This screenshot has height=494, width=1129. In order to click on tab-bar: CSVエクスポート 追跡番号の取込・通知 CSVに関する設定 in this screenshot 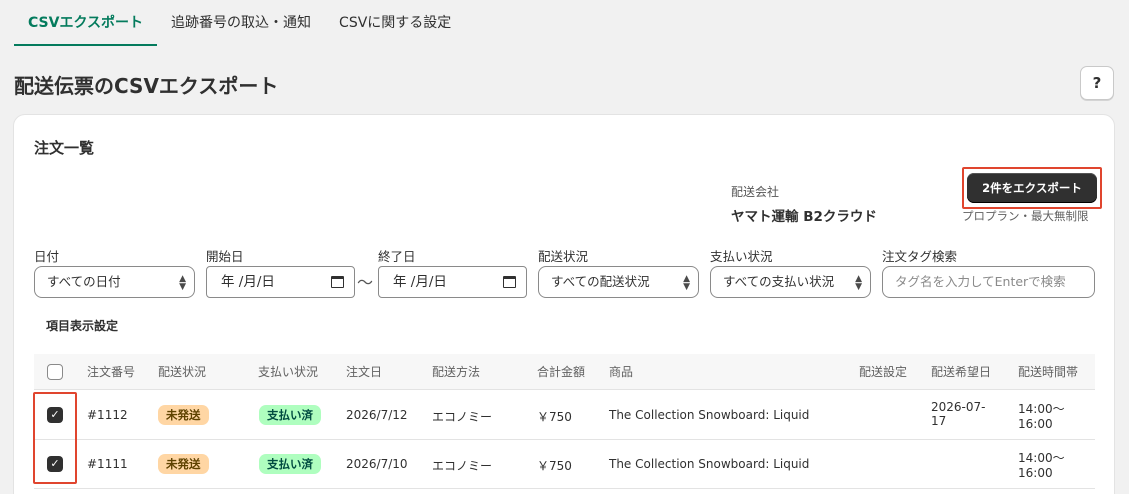, I will do `click(239, 23)`.